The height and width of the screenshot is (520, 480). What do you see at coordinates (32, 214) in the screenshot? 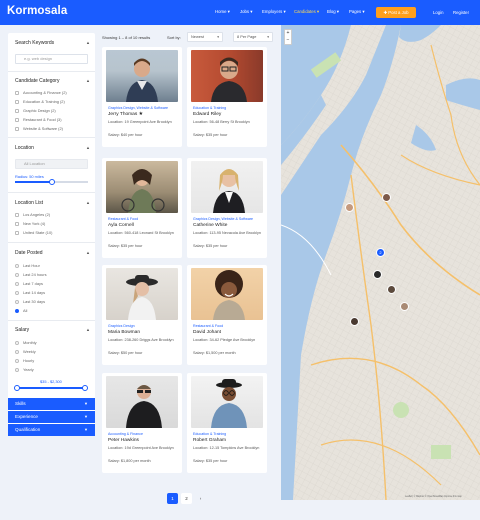
I see `location-checkbox: Los Angeles (2)` at bounding box center [32, 214].